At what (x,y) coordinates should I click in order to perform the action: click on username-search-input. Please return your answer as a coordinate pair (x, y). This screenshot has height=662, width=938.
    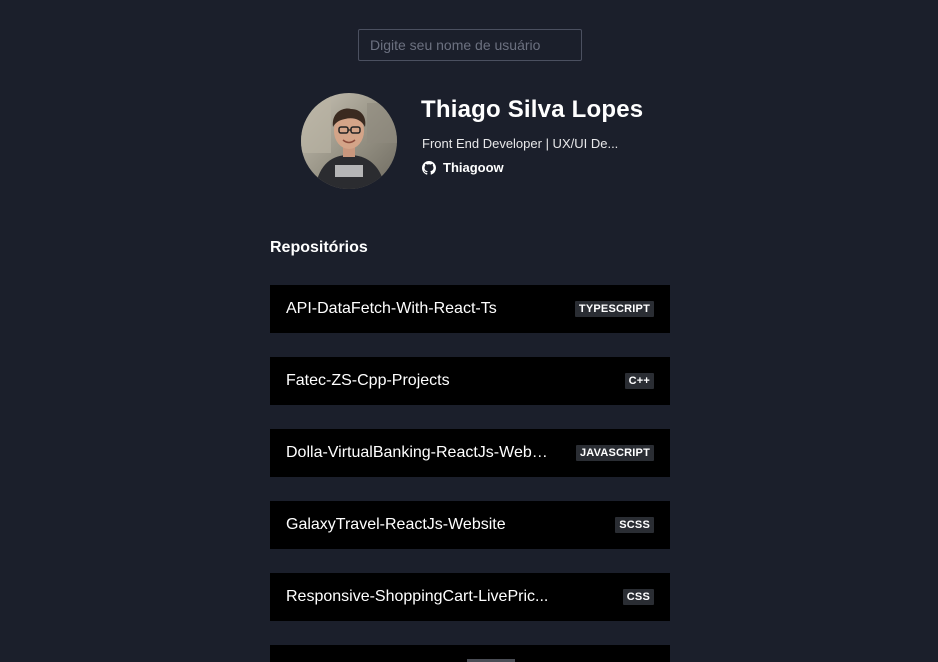
    Looking at the image, I should click on (470, 45).